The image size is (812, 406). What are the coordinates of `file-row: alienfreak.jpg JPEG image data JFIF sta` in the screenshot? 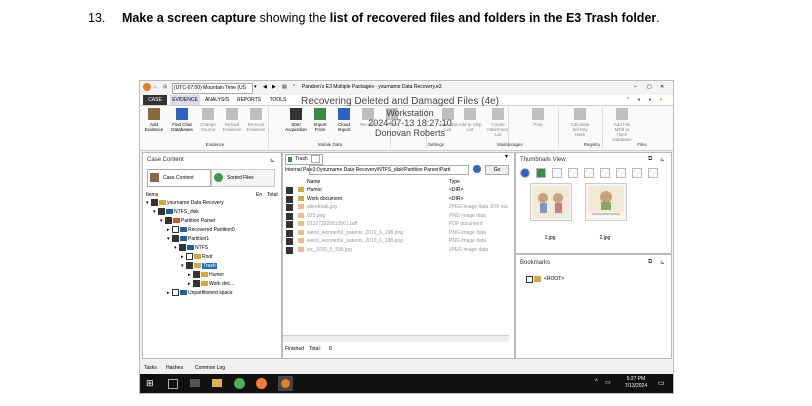 It's located at (396, 207).